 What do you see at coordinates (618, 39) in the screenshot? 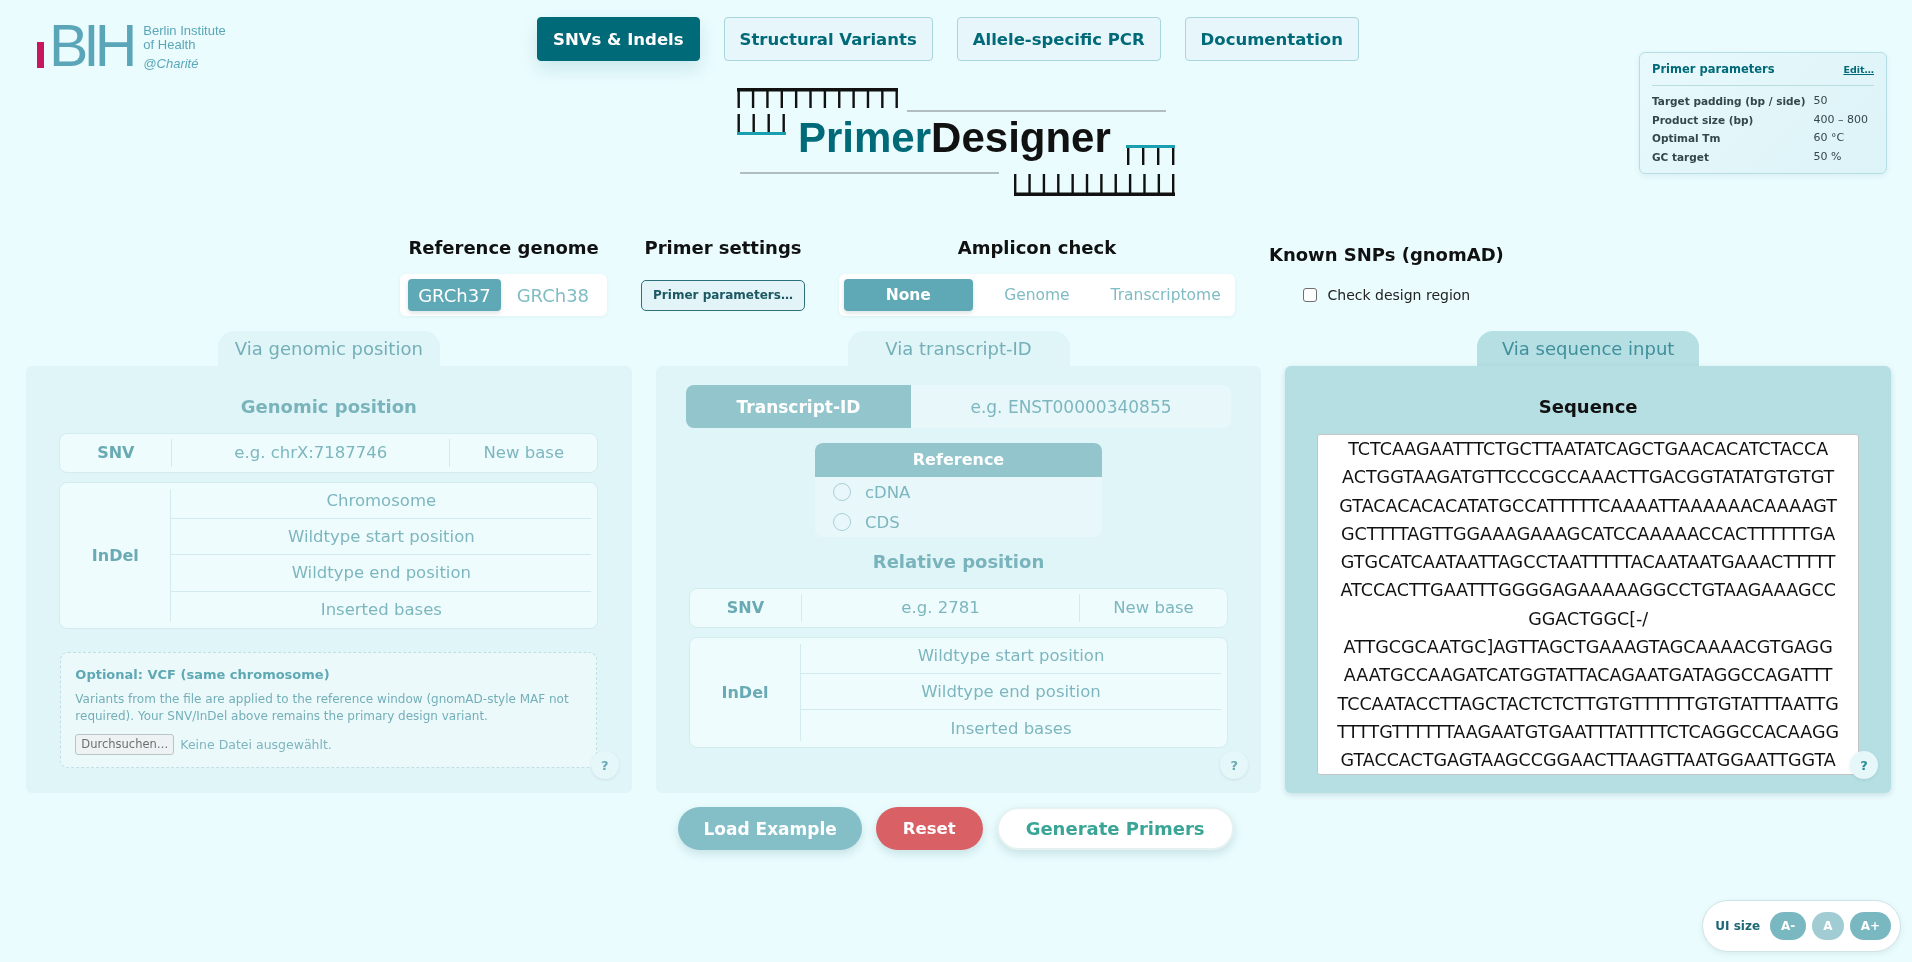
I see `nav-tab: SNVs & Indels` at bounding box center [618, 39].